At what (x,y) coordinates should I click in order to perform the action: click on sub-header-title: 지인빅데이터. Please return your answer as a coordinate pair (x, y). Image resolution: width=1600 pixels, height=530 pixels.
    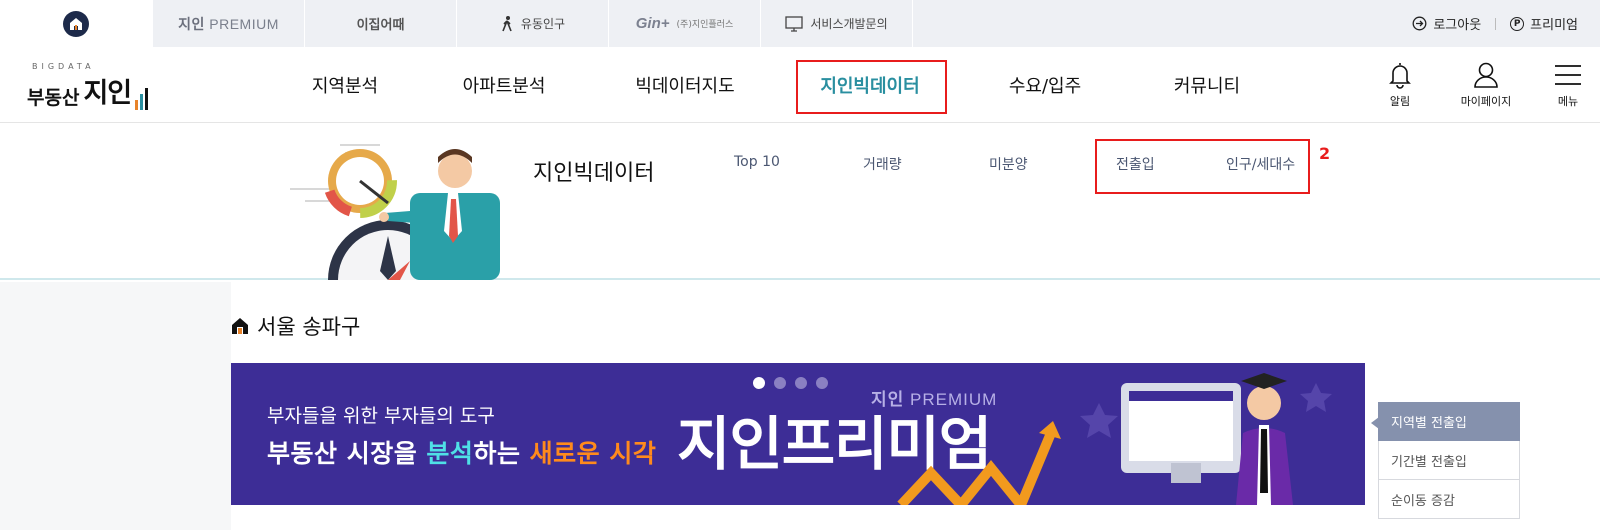
    Looking at the image, I should click on (594, 173).